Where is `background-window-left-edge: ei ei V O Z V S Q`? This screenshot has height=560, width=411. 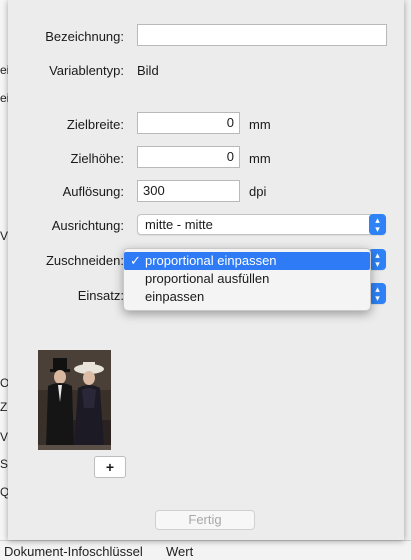 background-window-left-edge: ei ei V O Z V S Q is located at coordinates (4, 279).